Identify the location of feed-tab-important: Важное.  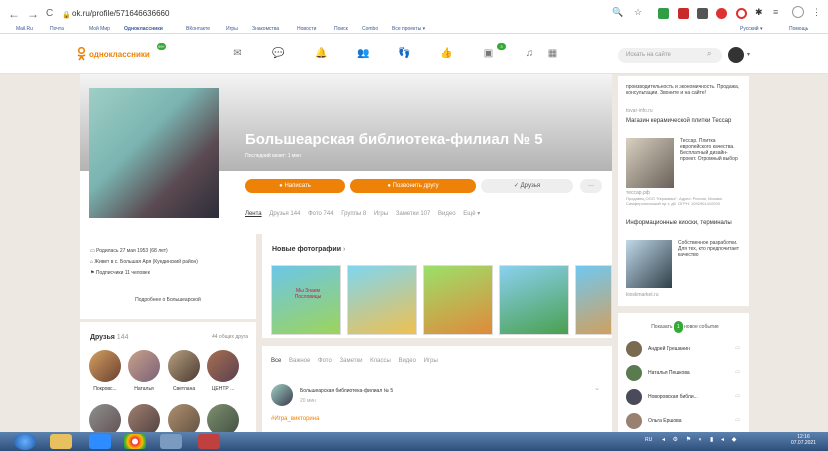
(299, 361).